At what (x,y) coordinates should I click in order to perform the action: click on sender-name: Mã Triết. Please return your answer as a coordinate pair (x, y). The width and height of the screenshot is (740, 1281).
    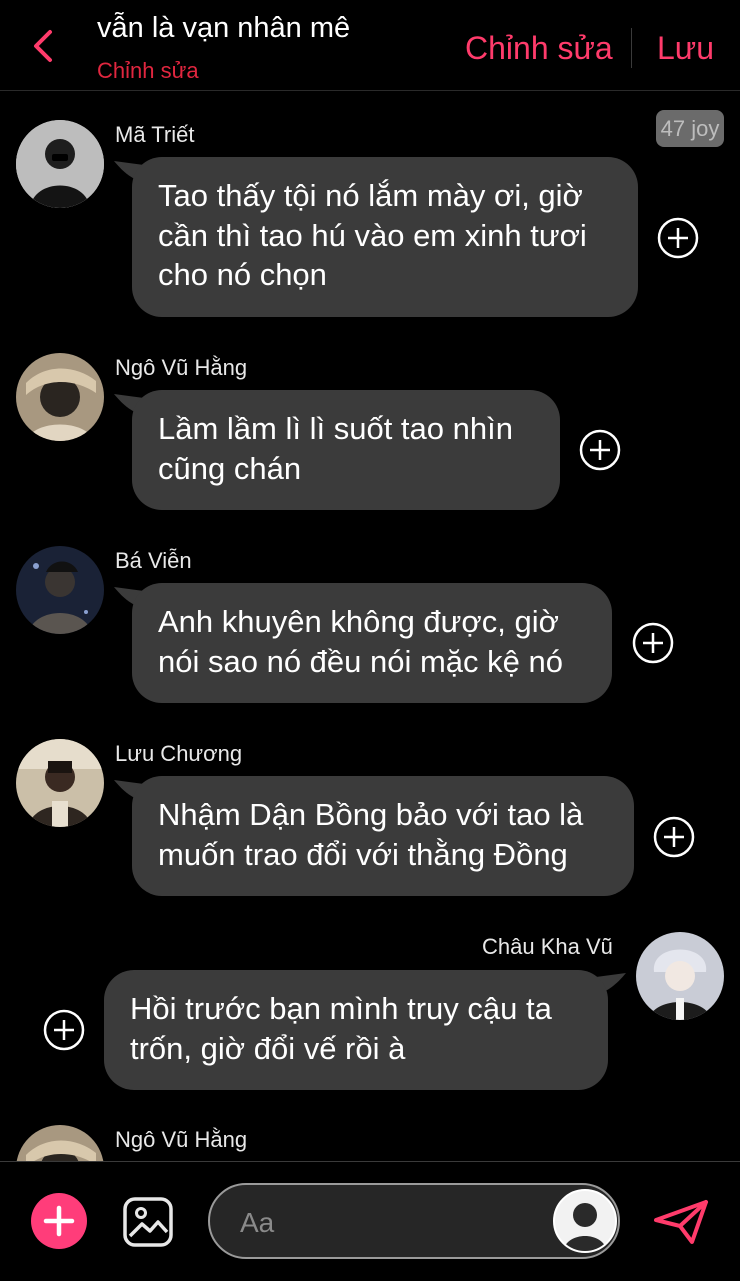
    Looking at the image, I should click on (155, 134).